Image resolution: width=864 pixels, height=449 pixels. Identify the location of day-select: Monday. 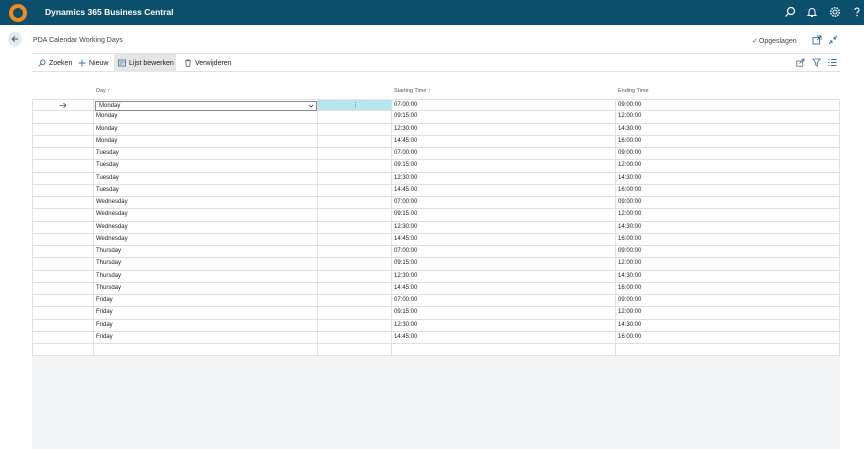
(206, 105).